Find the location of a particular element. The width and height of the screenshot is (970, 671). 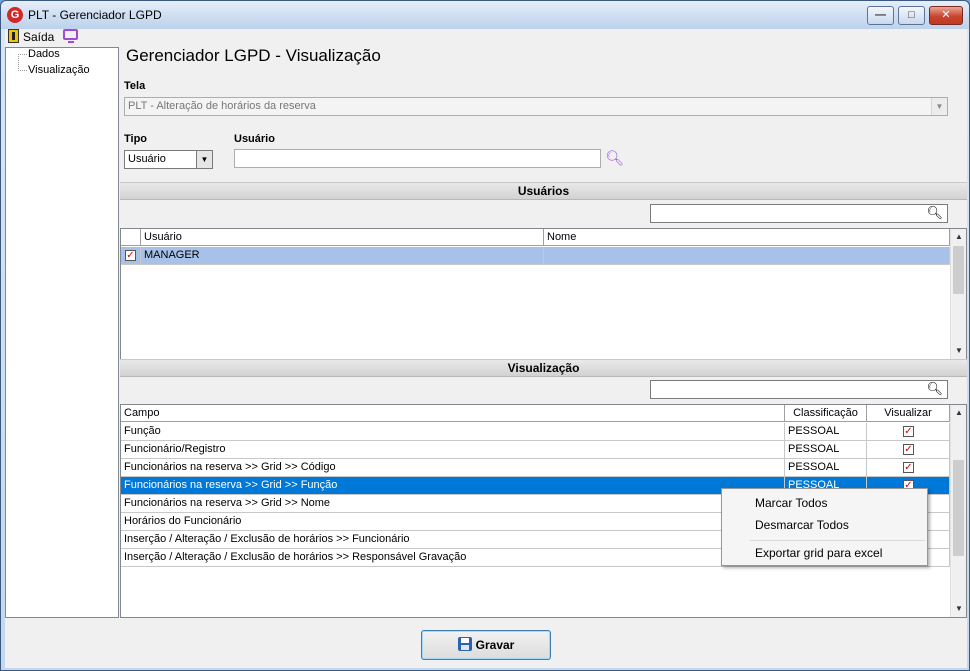

table-row: ✓ MANAGER is located at coordinates (535, 256).